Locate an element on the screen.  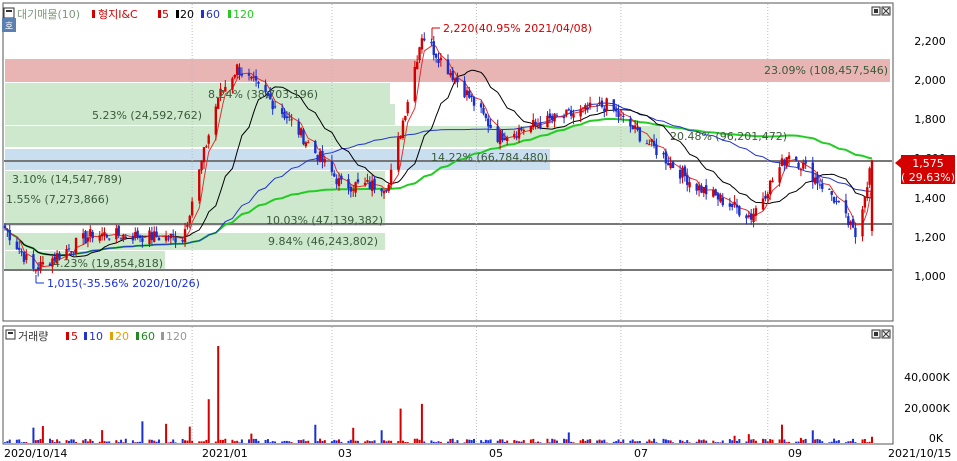
legend-vma60: 60 is located at coordinates (148, 336).